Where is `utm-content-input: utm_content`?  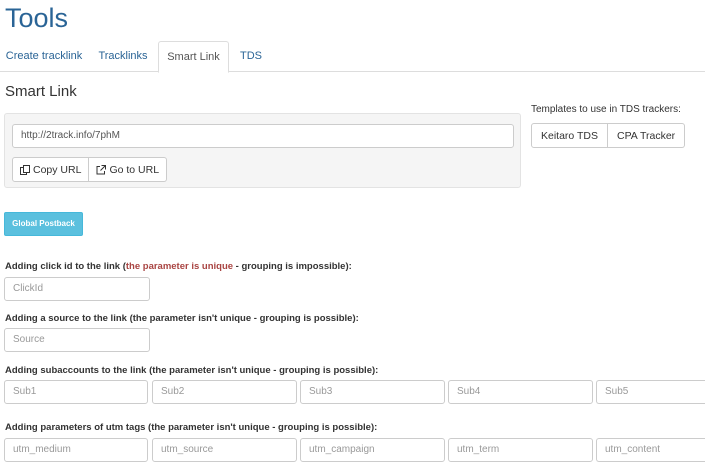
utm-content-input: utm_content is located at coordinates (650, 450).